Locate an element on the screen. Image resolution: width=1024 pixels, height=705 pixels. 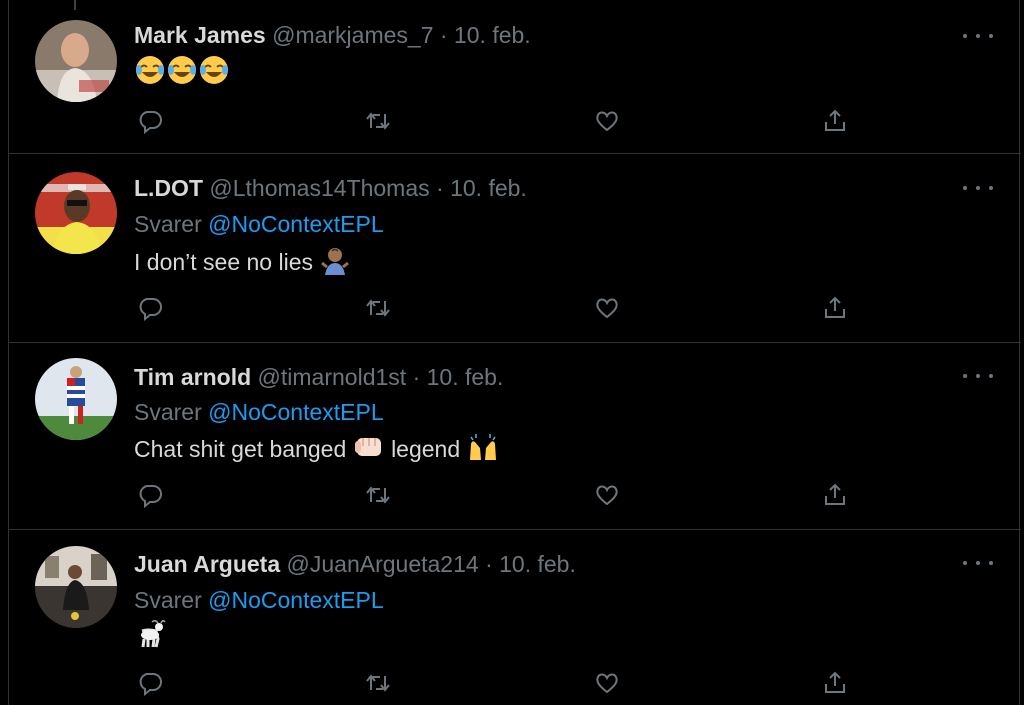
tweet-text: I don’t see no lies is located at coordinates (242, 263).